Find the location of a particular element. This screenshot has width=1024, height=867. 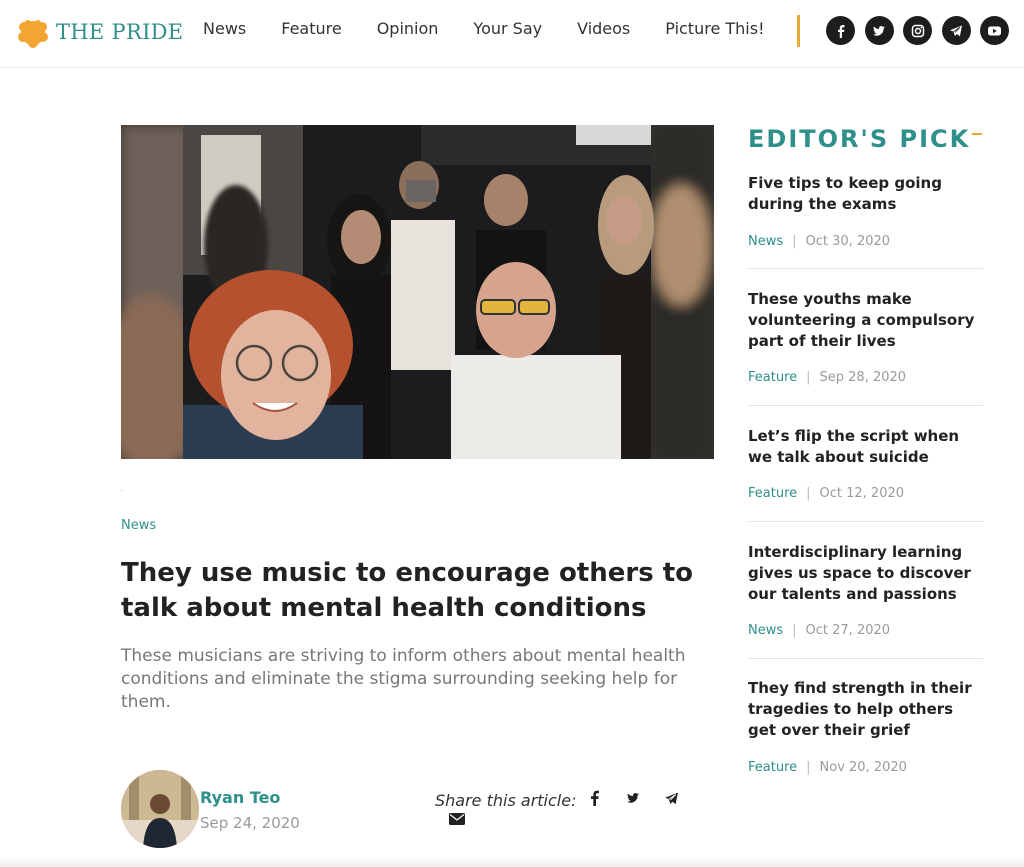

pick-meta: News | Oct 27, 2020 is located at coordinates (819, 630).